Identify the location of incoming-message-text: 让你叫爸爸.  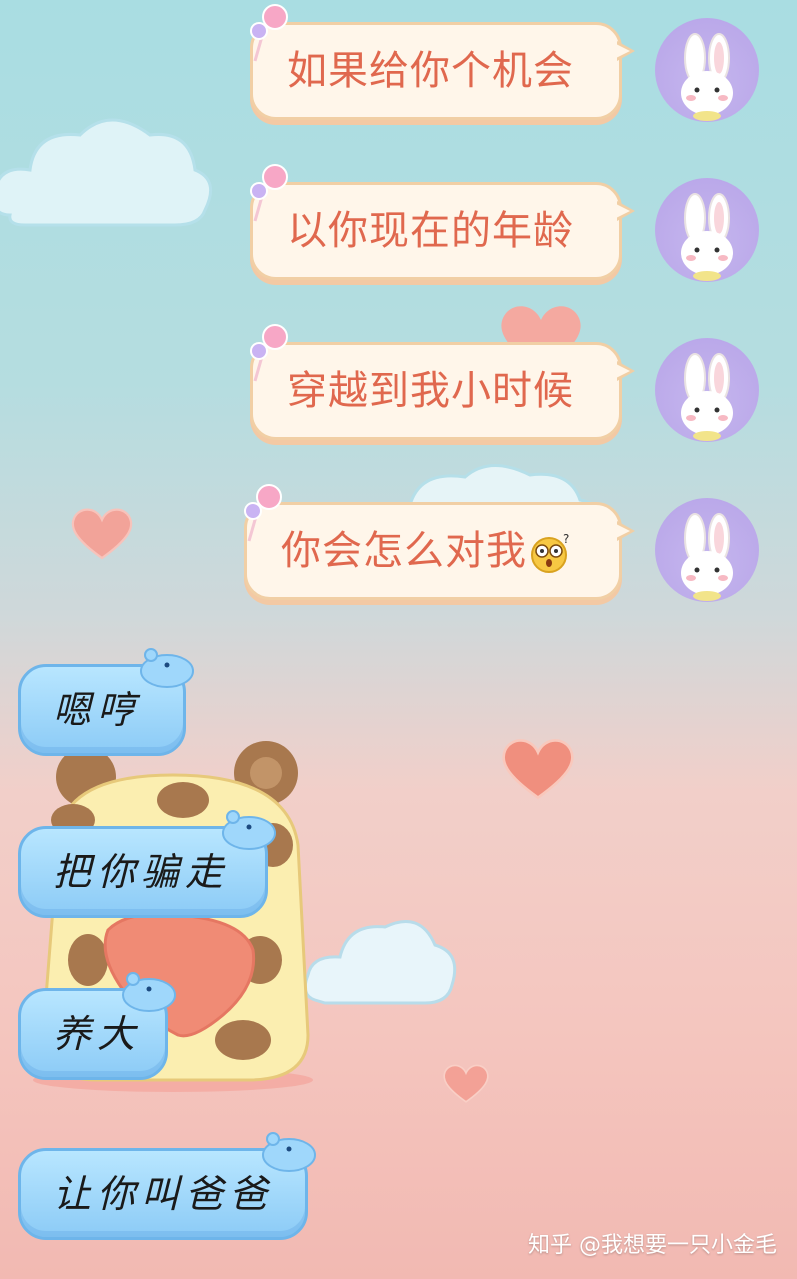
(163, 1194).